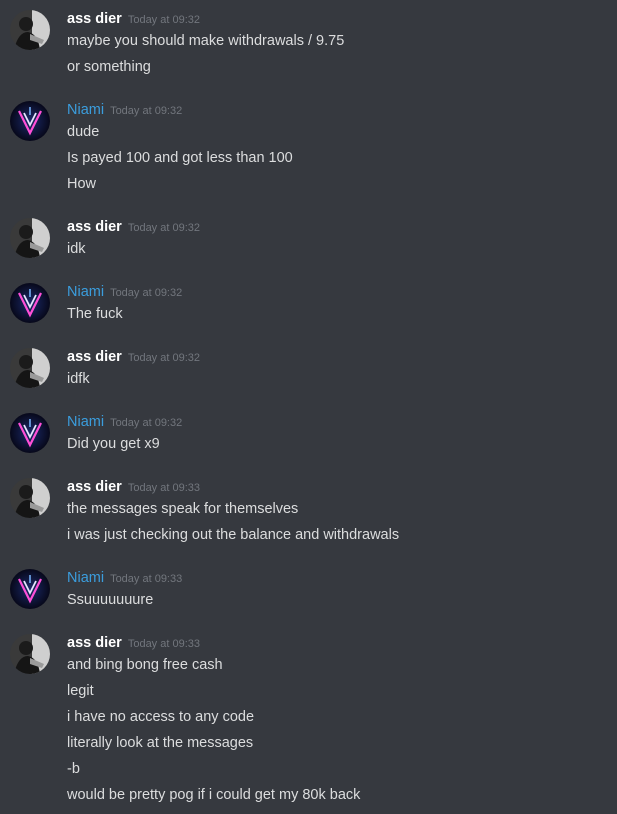  What do you see at coordinates (180, 158) in the screenshot?
I see `message-text: Is payed 100 and got less than 100` at bounding box center [180, 158].